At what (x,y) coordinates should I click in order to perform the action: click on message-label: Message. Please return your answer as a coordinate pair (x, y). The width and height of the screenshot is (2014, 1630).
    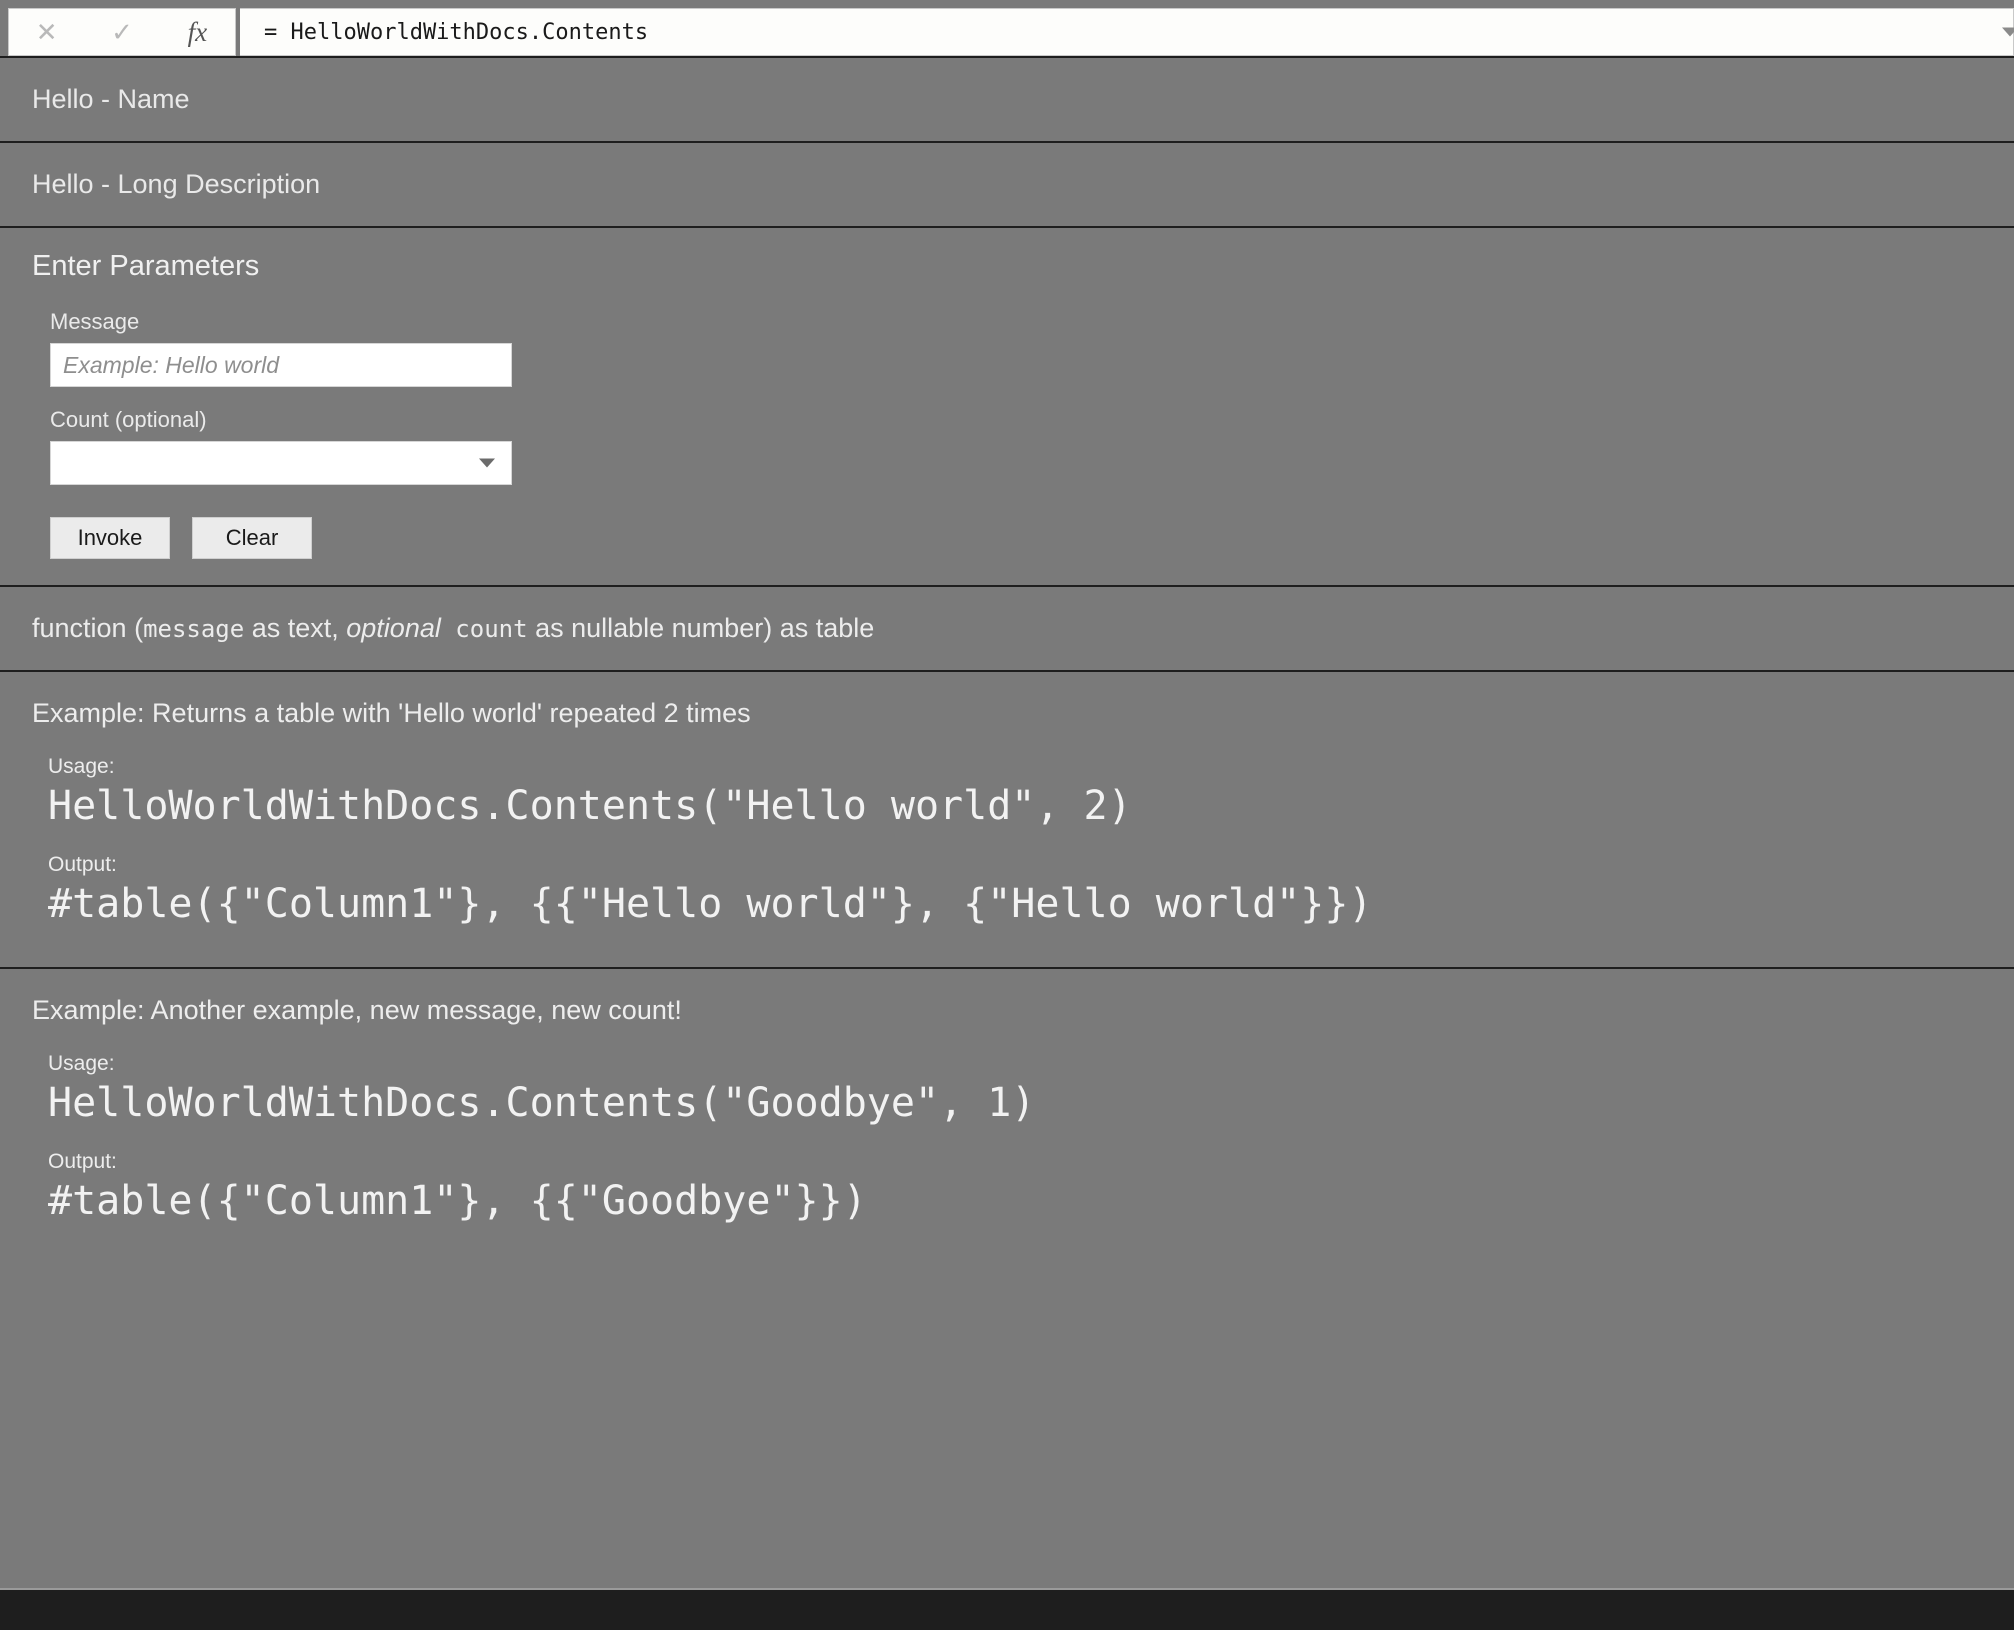
    Looking at the image, I should click on (95, 321).